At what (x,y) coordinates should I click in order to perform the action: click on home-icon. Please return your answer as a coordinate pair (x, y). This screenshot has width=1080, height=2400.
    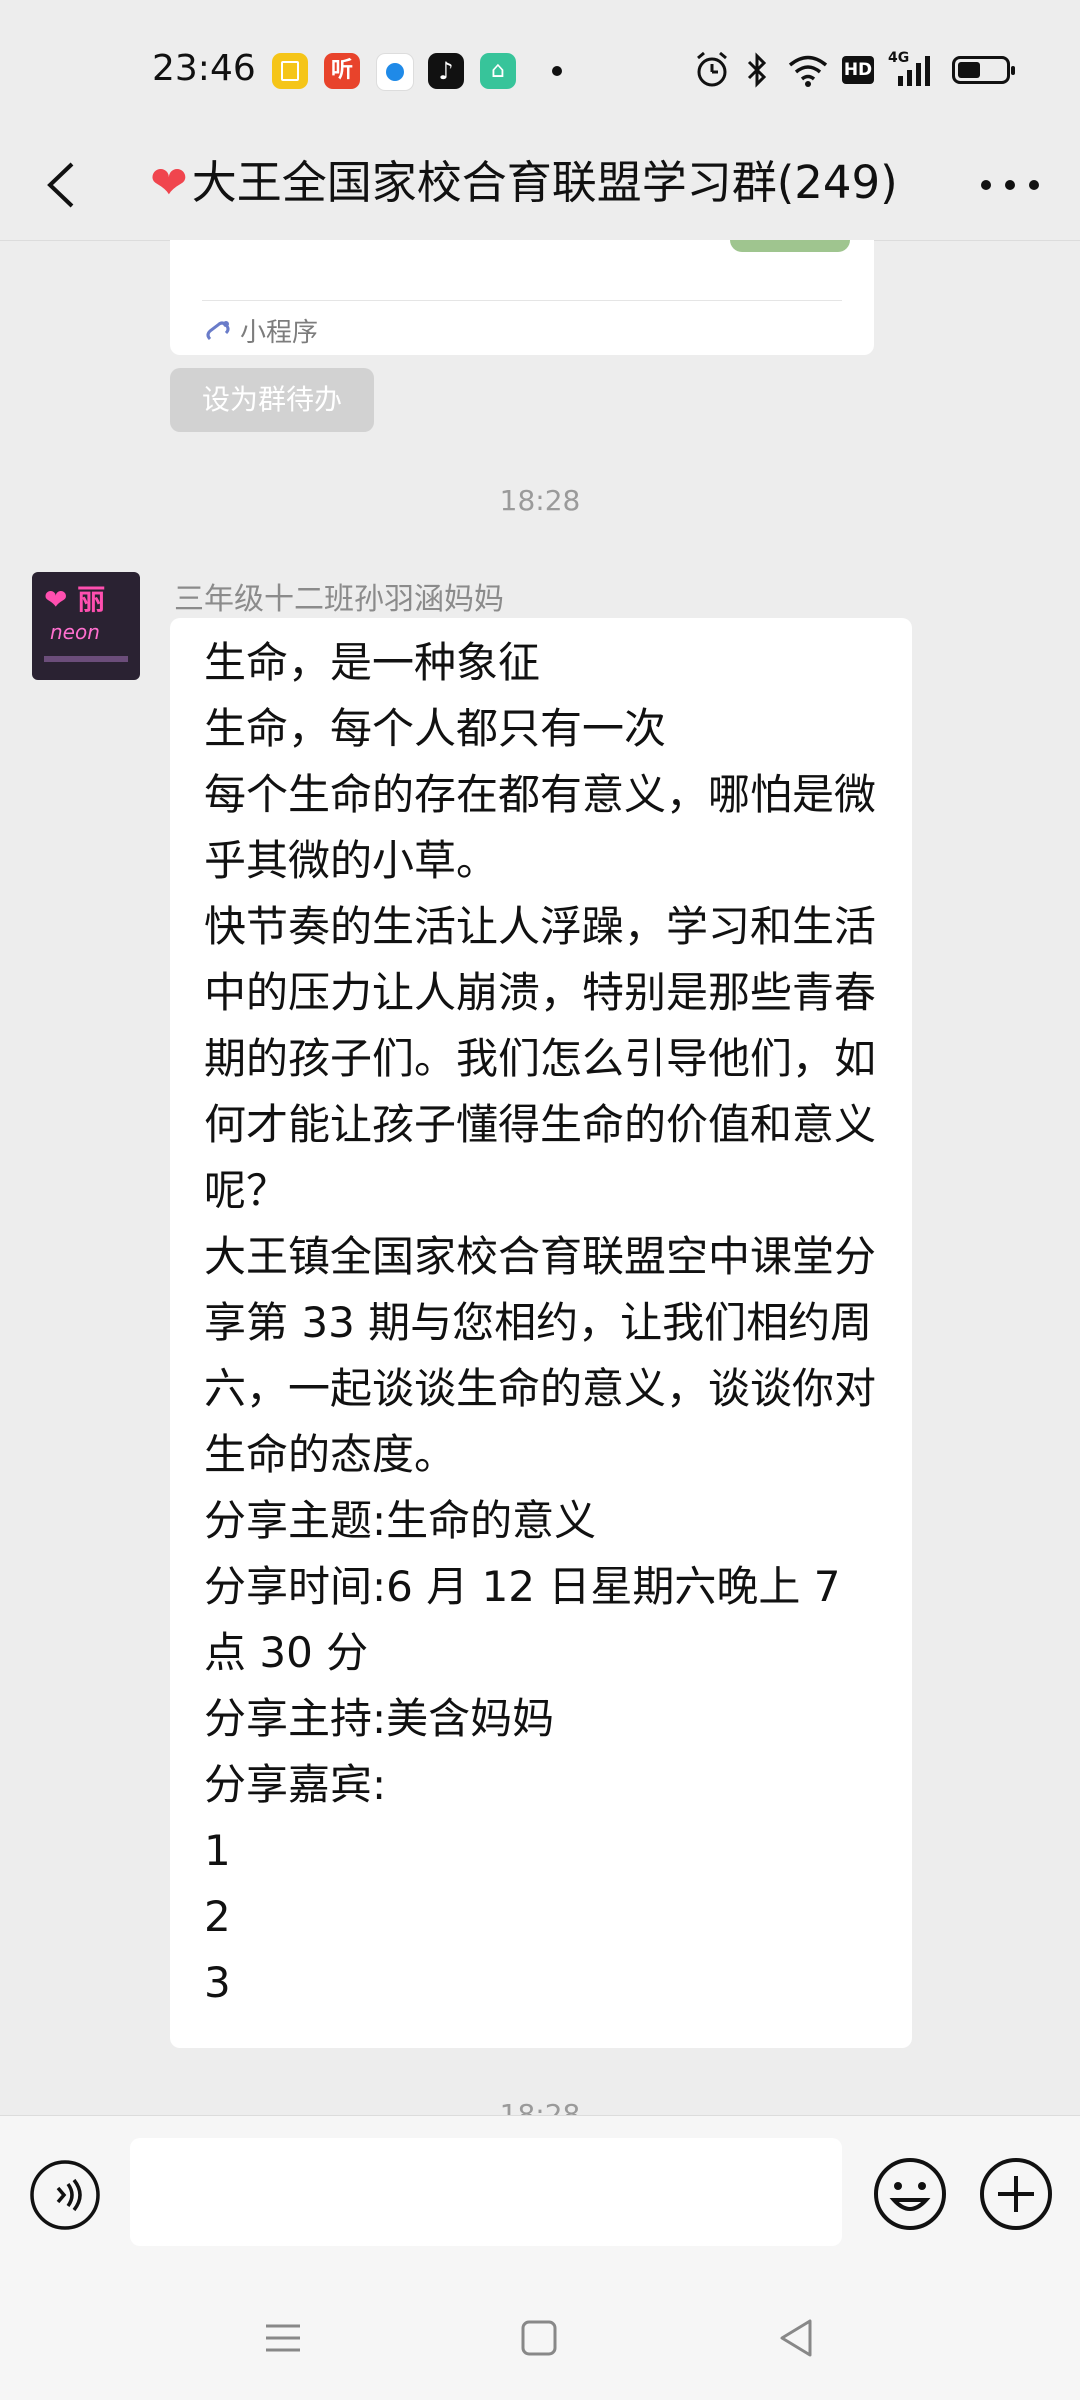
    Looking at the image, I should click on (539, 2338).